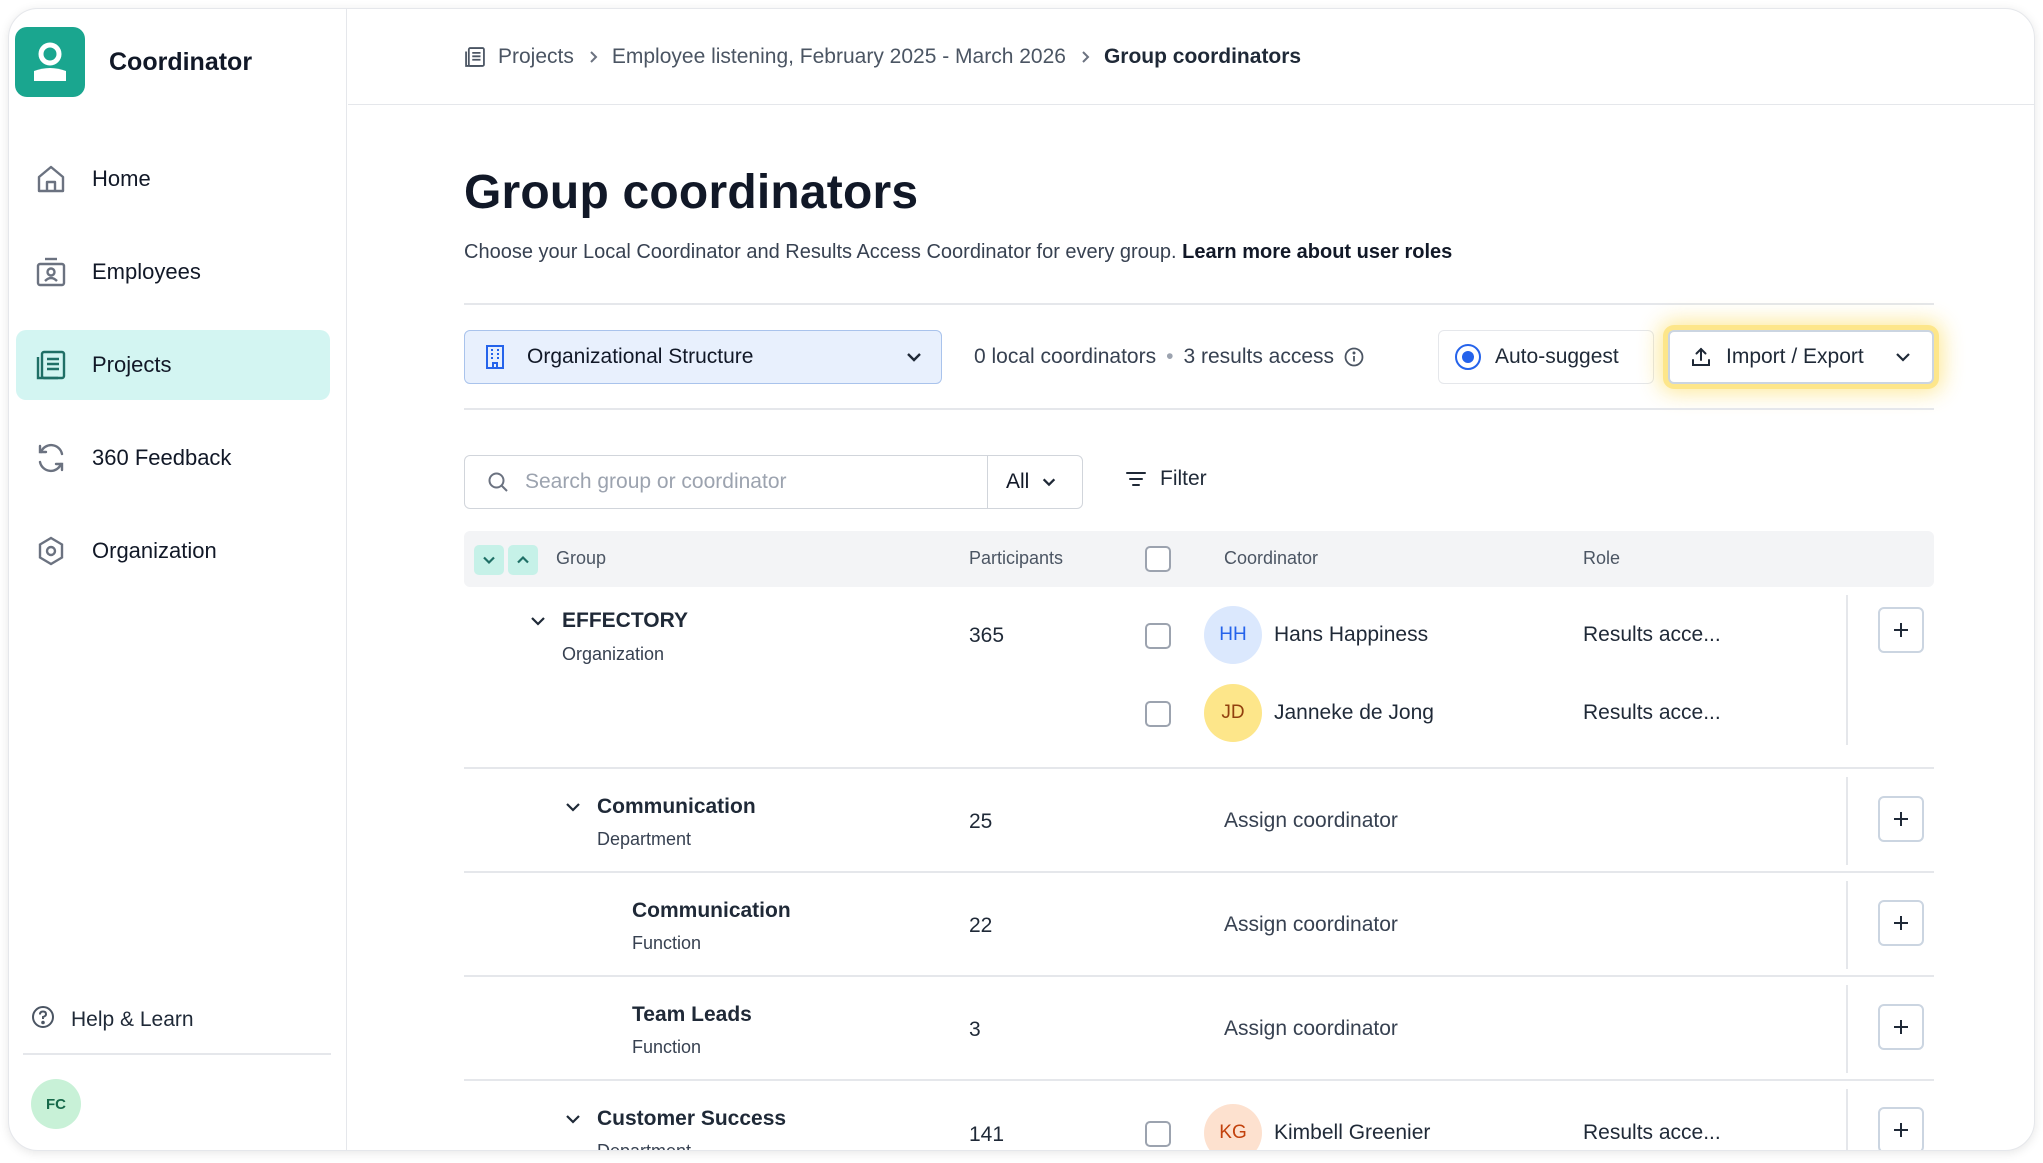 This screenshot has width=2043, height=1163. I want to click on sidebar-item-label: Projects, so click(132, 364).